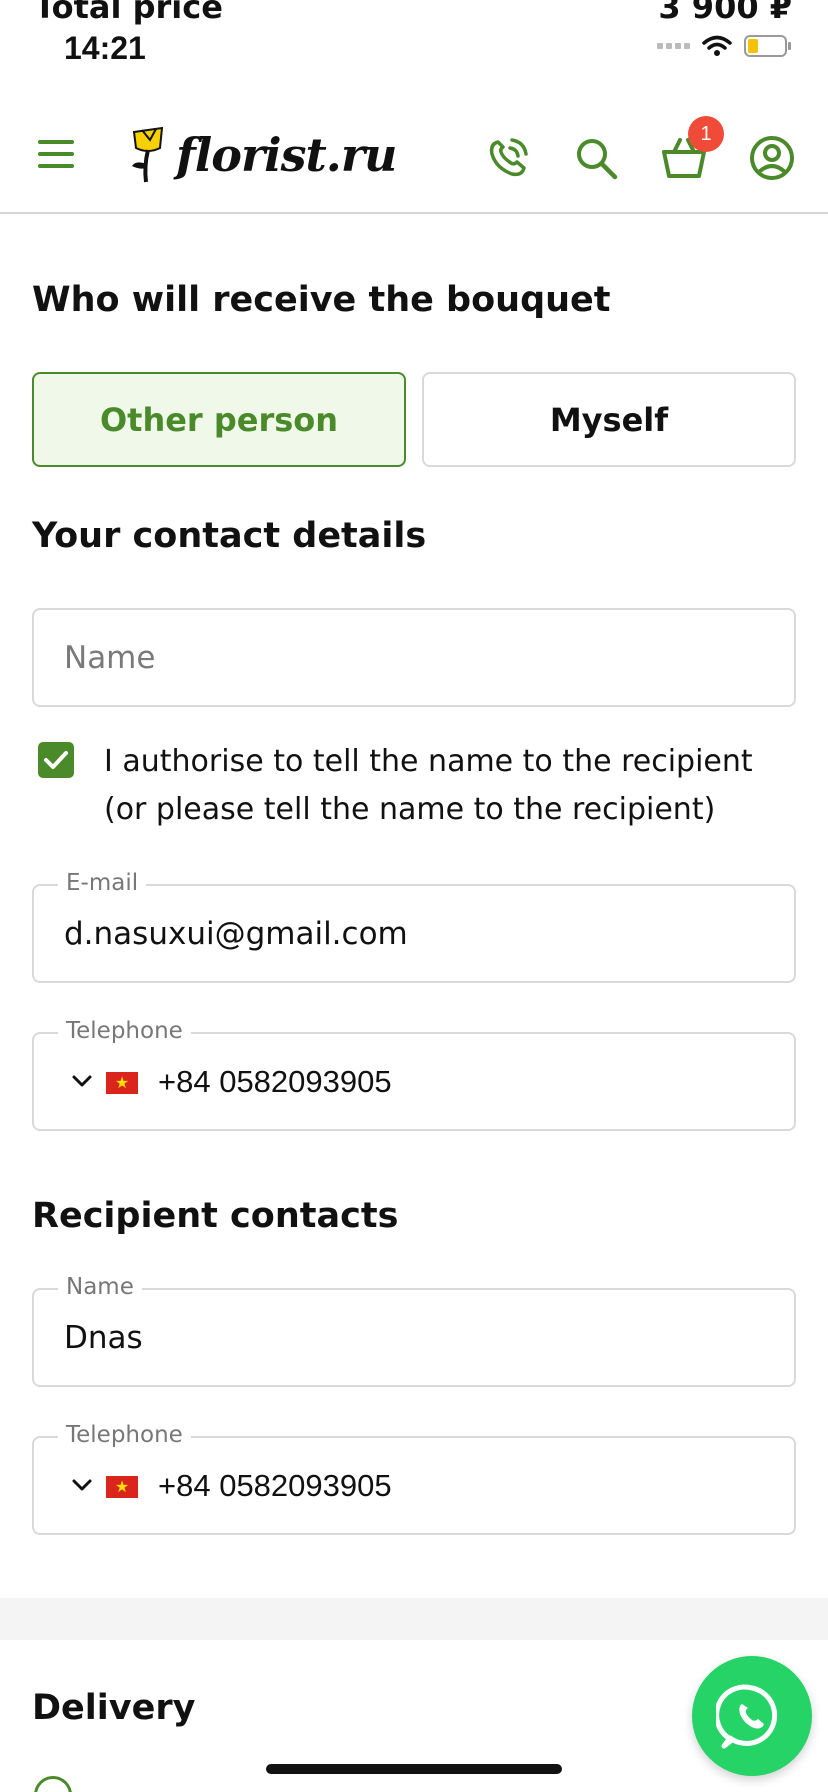  What do you see at coordinates (414, 155) in the screenshot?
I see `site-header: florist.ru 1` at bounding box center [414, 155].